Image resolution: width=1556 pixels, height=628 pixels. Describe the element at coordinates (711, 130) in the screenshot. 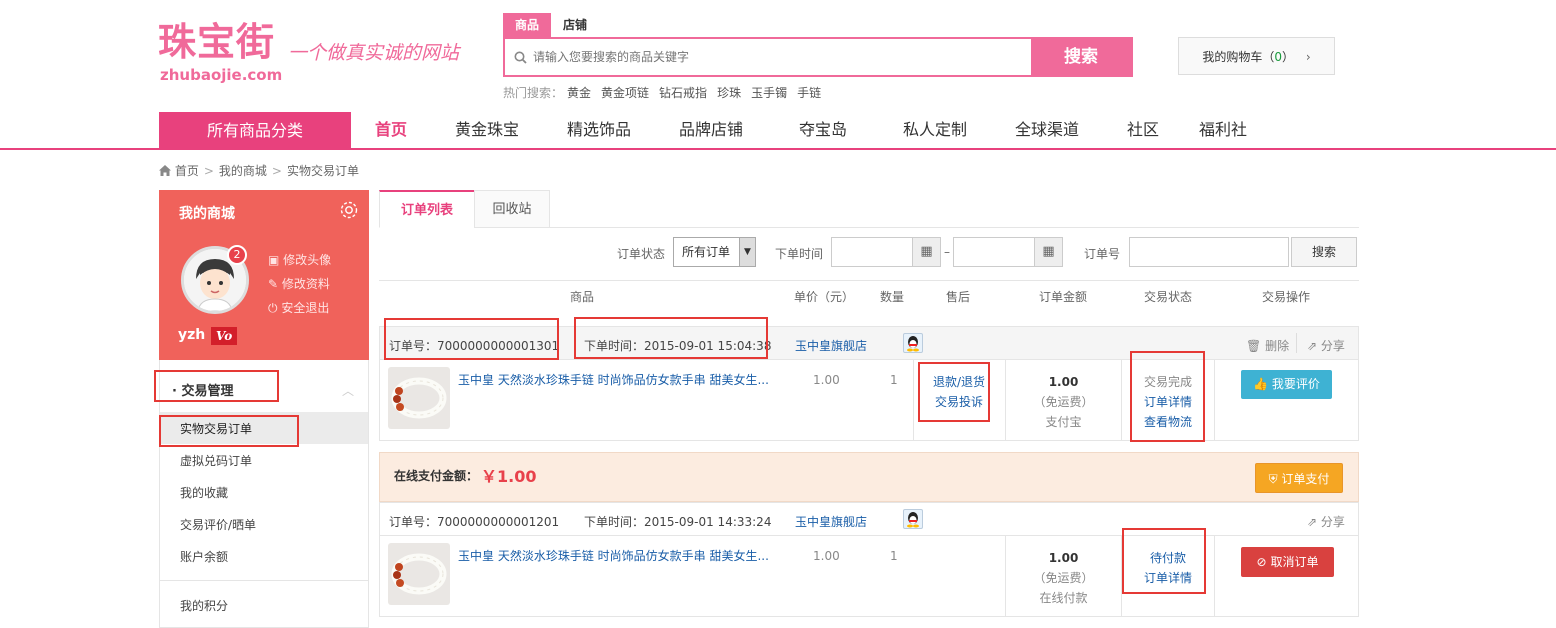

I see `nav-item: 品牌店铺` at that location.